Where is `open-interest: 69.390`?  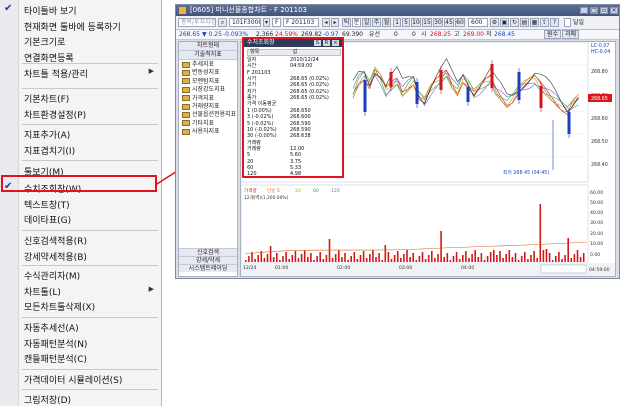
open-interest: 69.390 is located at coordinates (352, 34).